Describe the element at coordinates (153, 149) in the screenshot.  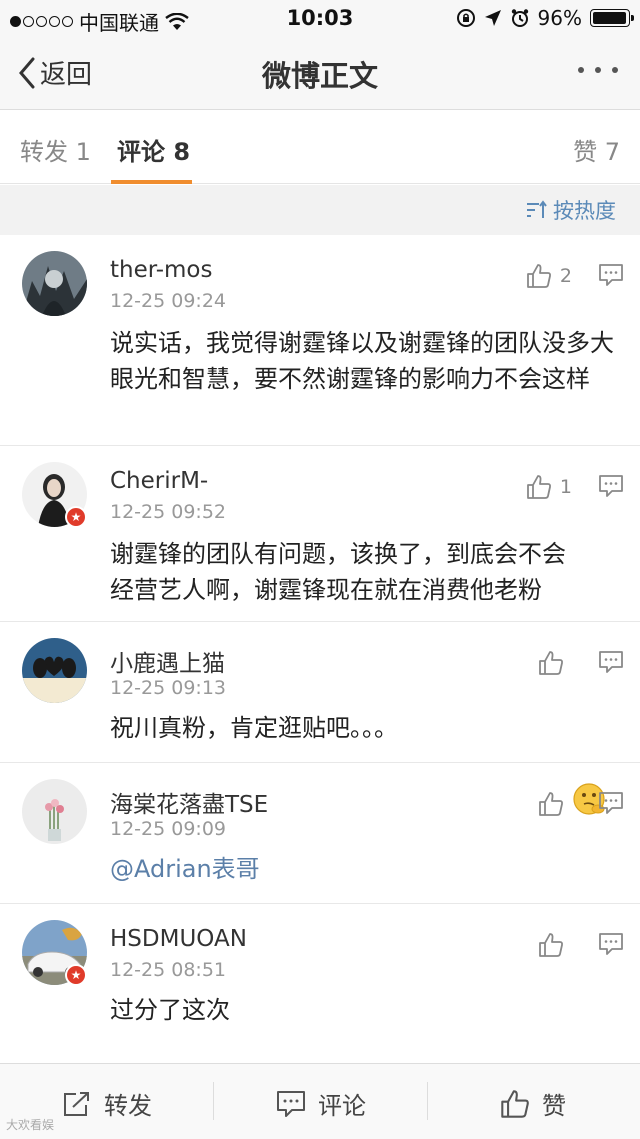
I see `tab-comment: 评论 8` at that location.